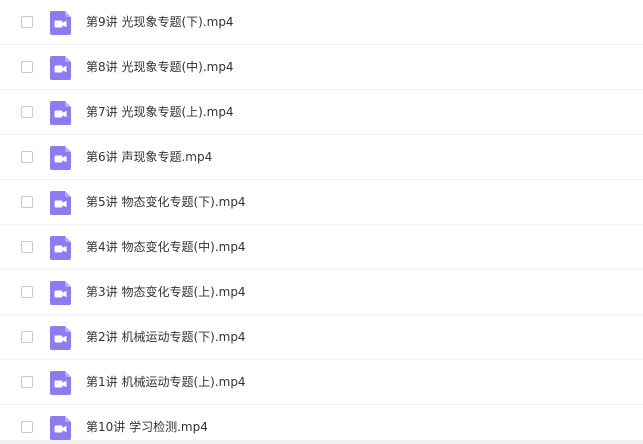 The image size is (643, 444). What do you see at coordinates (166, 337) in the screenshot?
I see `file-name: 第2讲 机械运动专题(下).mp4` at bounding box center [166, 337].